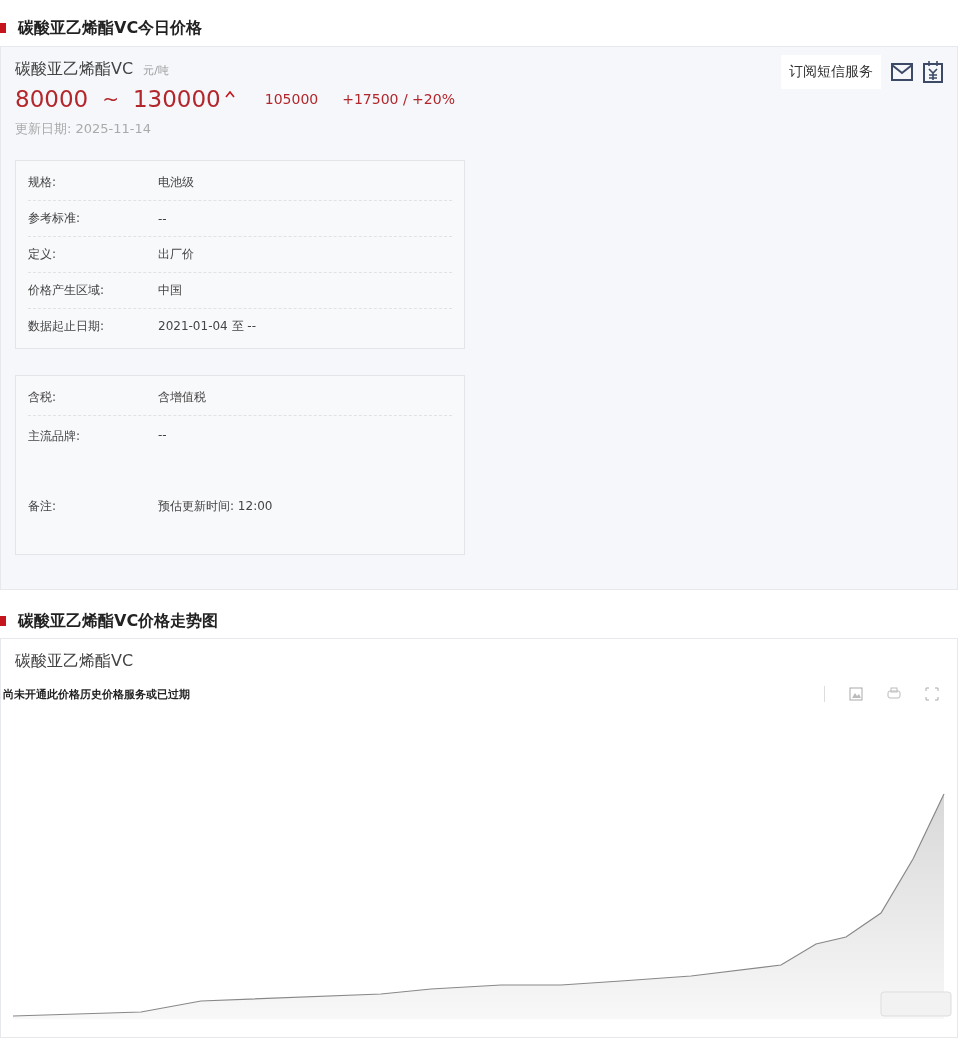 The image size is (960, 1053). What do you see at coordinates (118, 621) in the screenshot?
I see `section-title: 碳酸亚乙烯酯VC价格走势图` at bounding box center [118, 621].